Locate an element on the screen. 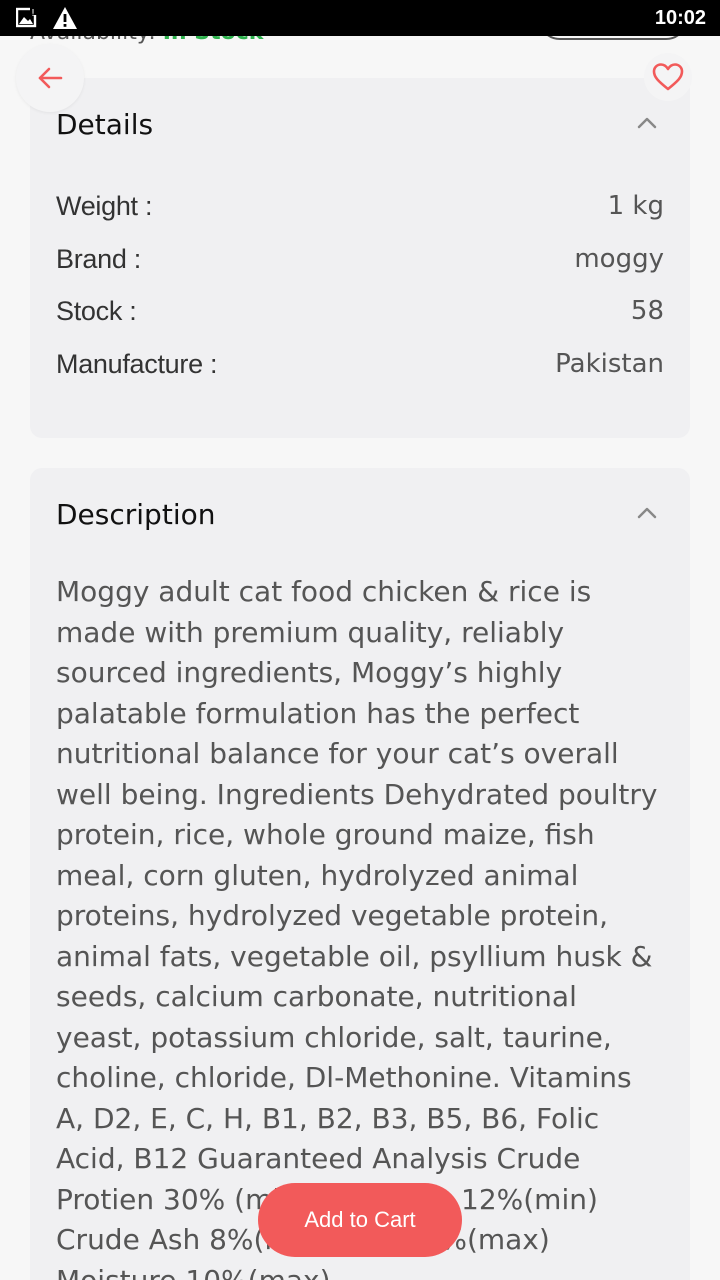 The width and height of the screenshot is (720, 1280). detail-value: 58 is located at coordinates (647, 311).